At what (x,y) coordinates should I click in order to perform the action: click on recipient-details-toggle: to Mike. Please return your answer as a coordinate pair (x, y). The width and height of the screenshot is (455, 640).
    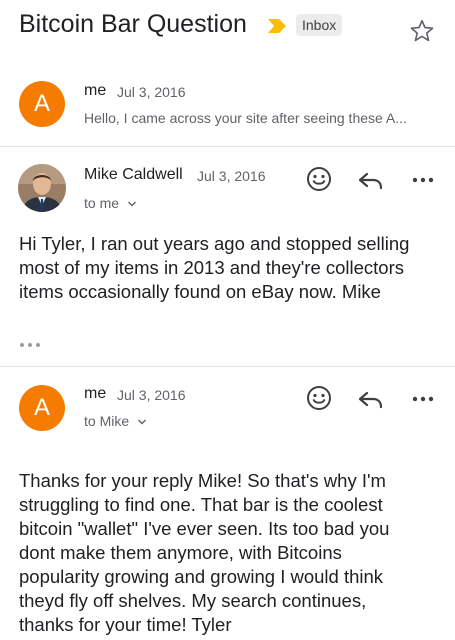
    Looking at the image, I should click on (115, 421).